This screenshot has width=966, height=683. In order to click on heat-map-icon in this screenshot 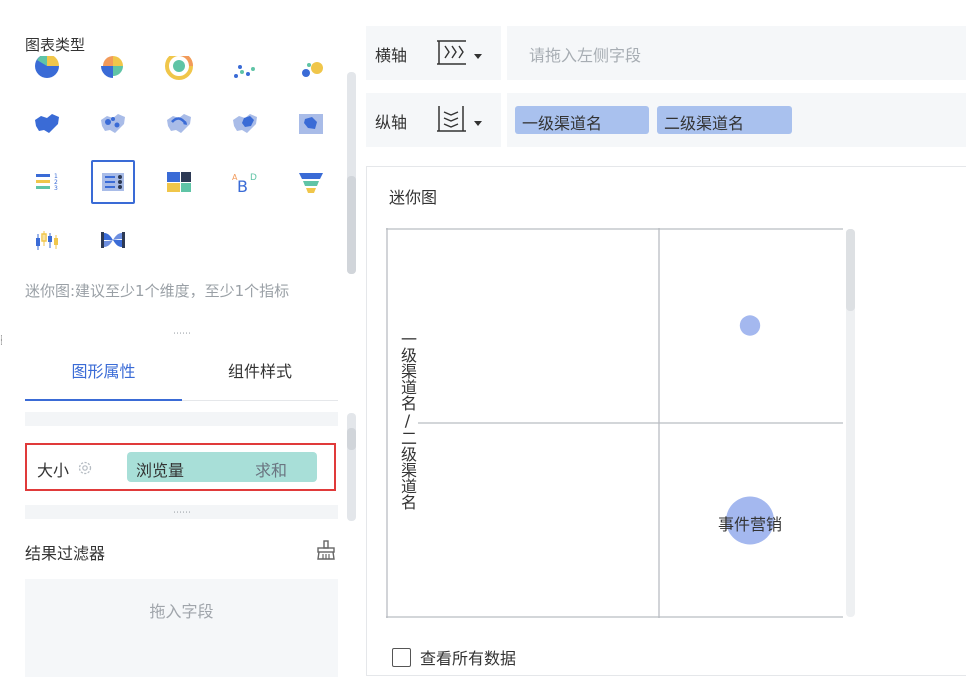, I will do `click(245, 124)`.